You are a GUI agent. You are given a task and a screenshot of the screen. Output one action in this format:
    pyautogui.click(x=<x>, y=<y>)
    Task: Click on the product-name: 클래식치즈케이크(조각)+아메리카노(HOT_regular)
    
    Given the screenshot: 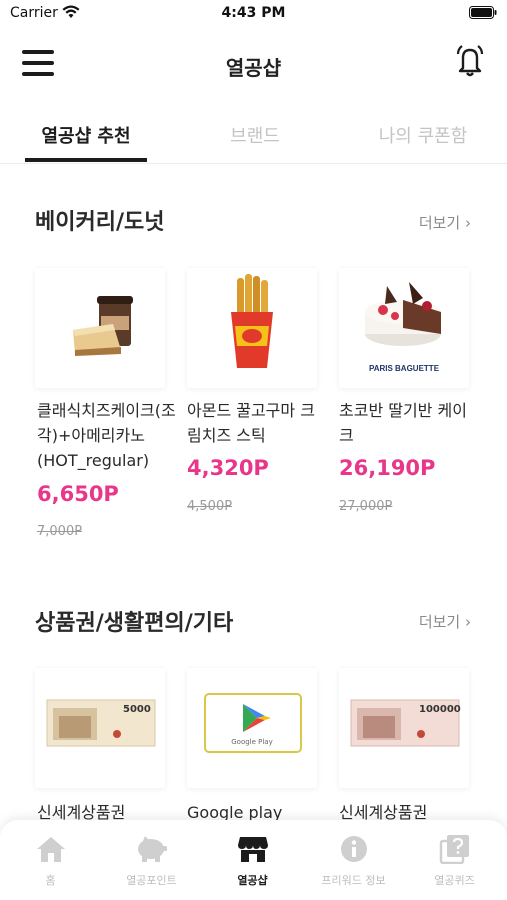 What is the action you would take?
    pyautogui.click(x=107, y=435)
    